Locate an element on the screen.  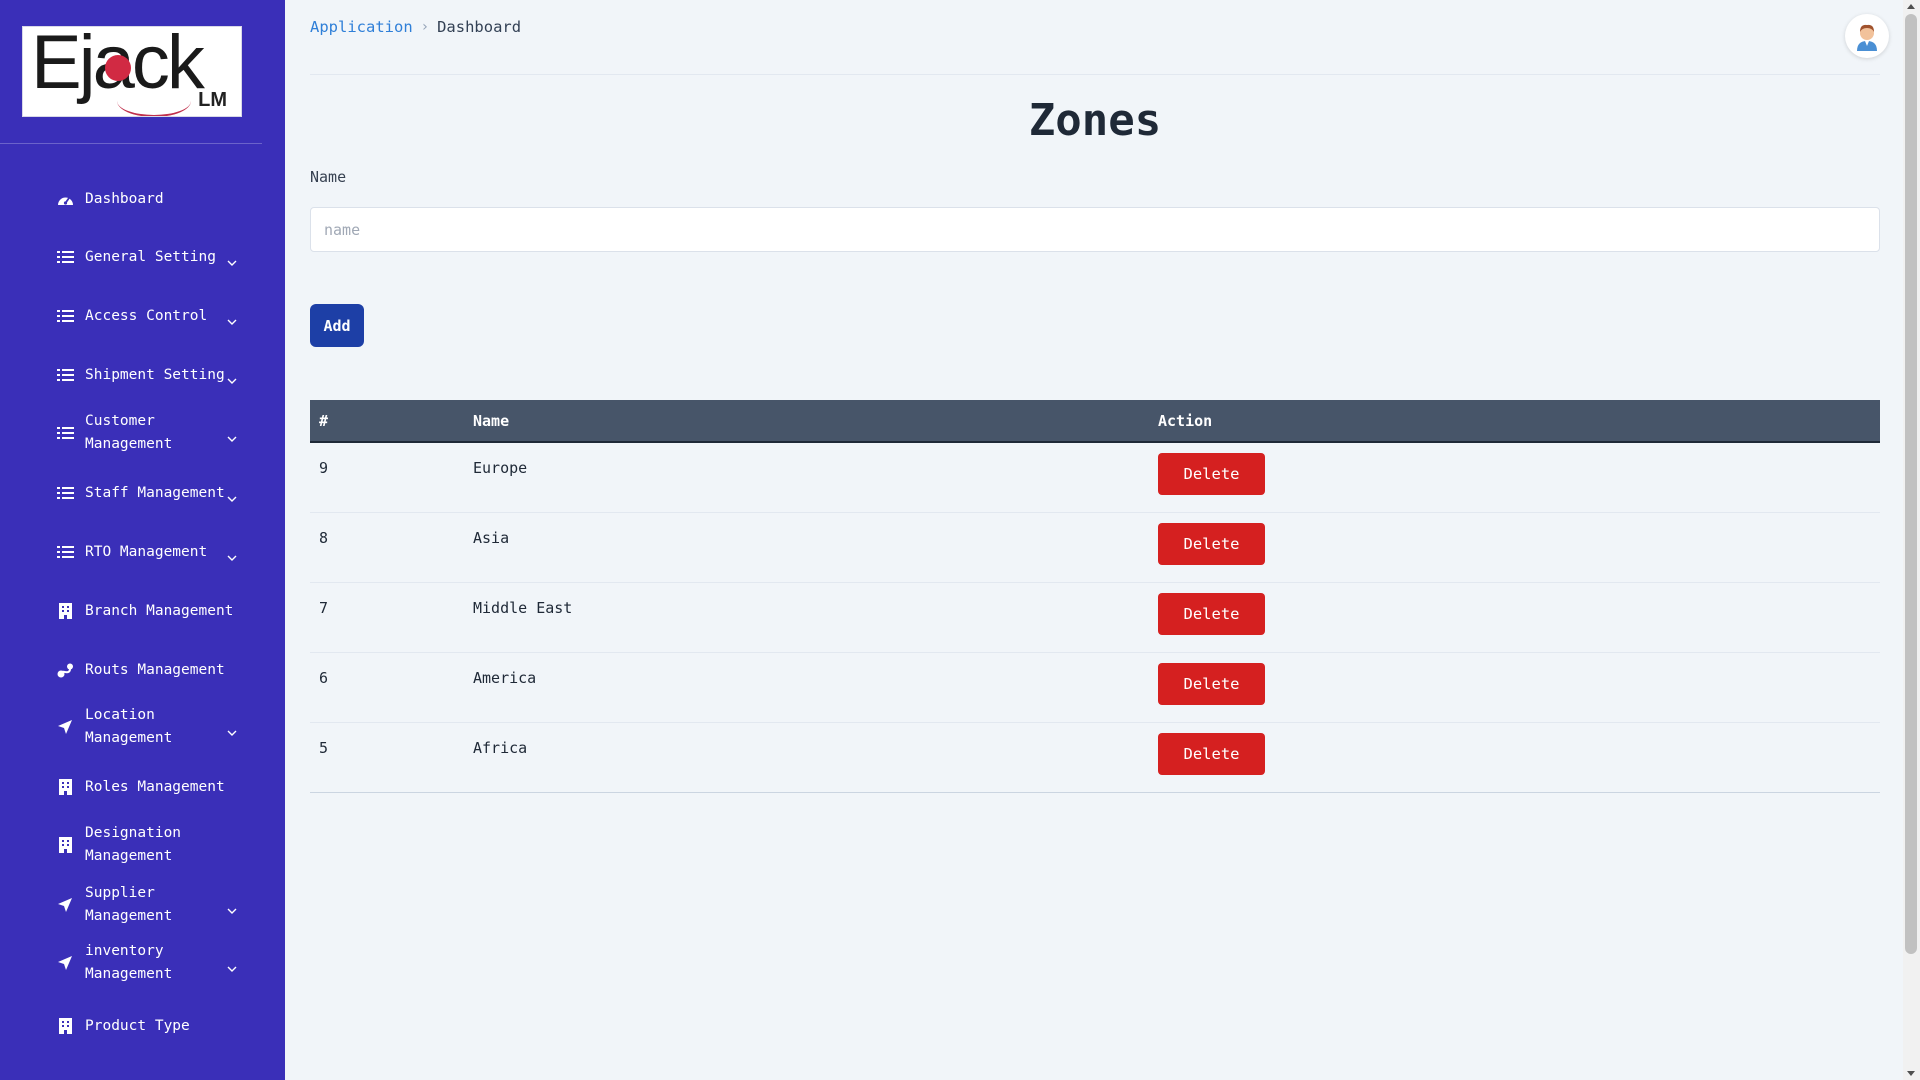
route-icon is located at coordinates (65, 670).